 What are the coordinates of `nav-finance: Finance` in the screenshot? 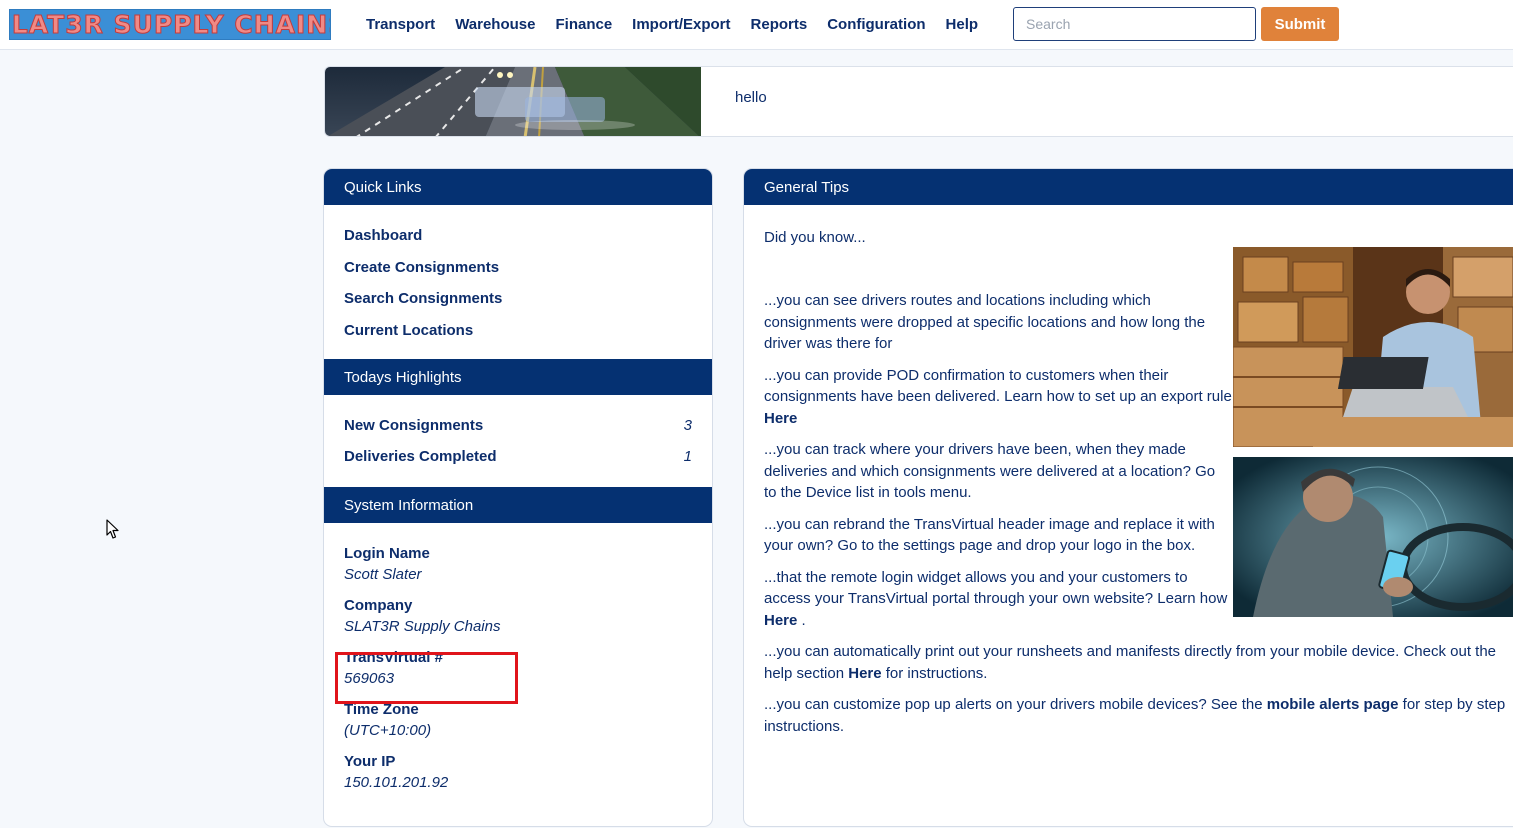 It's located at (583, 24).